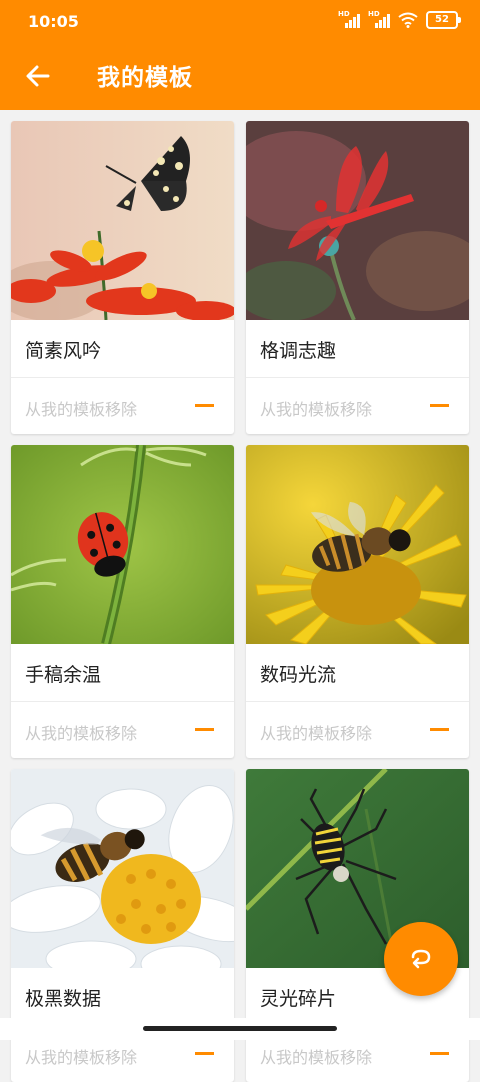  I want to click on template-card: 数码光流 从我的模板移除, so click(357, 601).